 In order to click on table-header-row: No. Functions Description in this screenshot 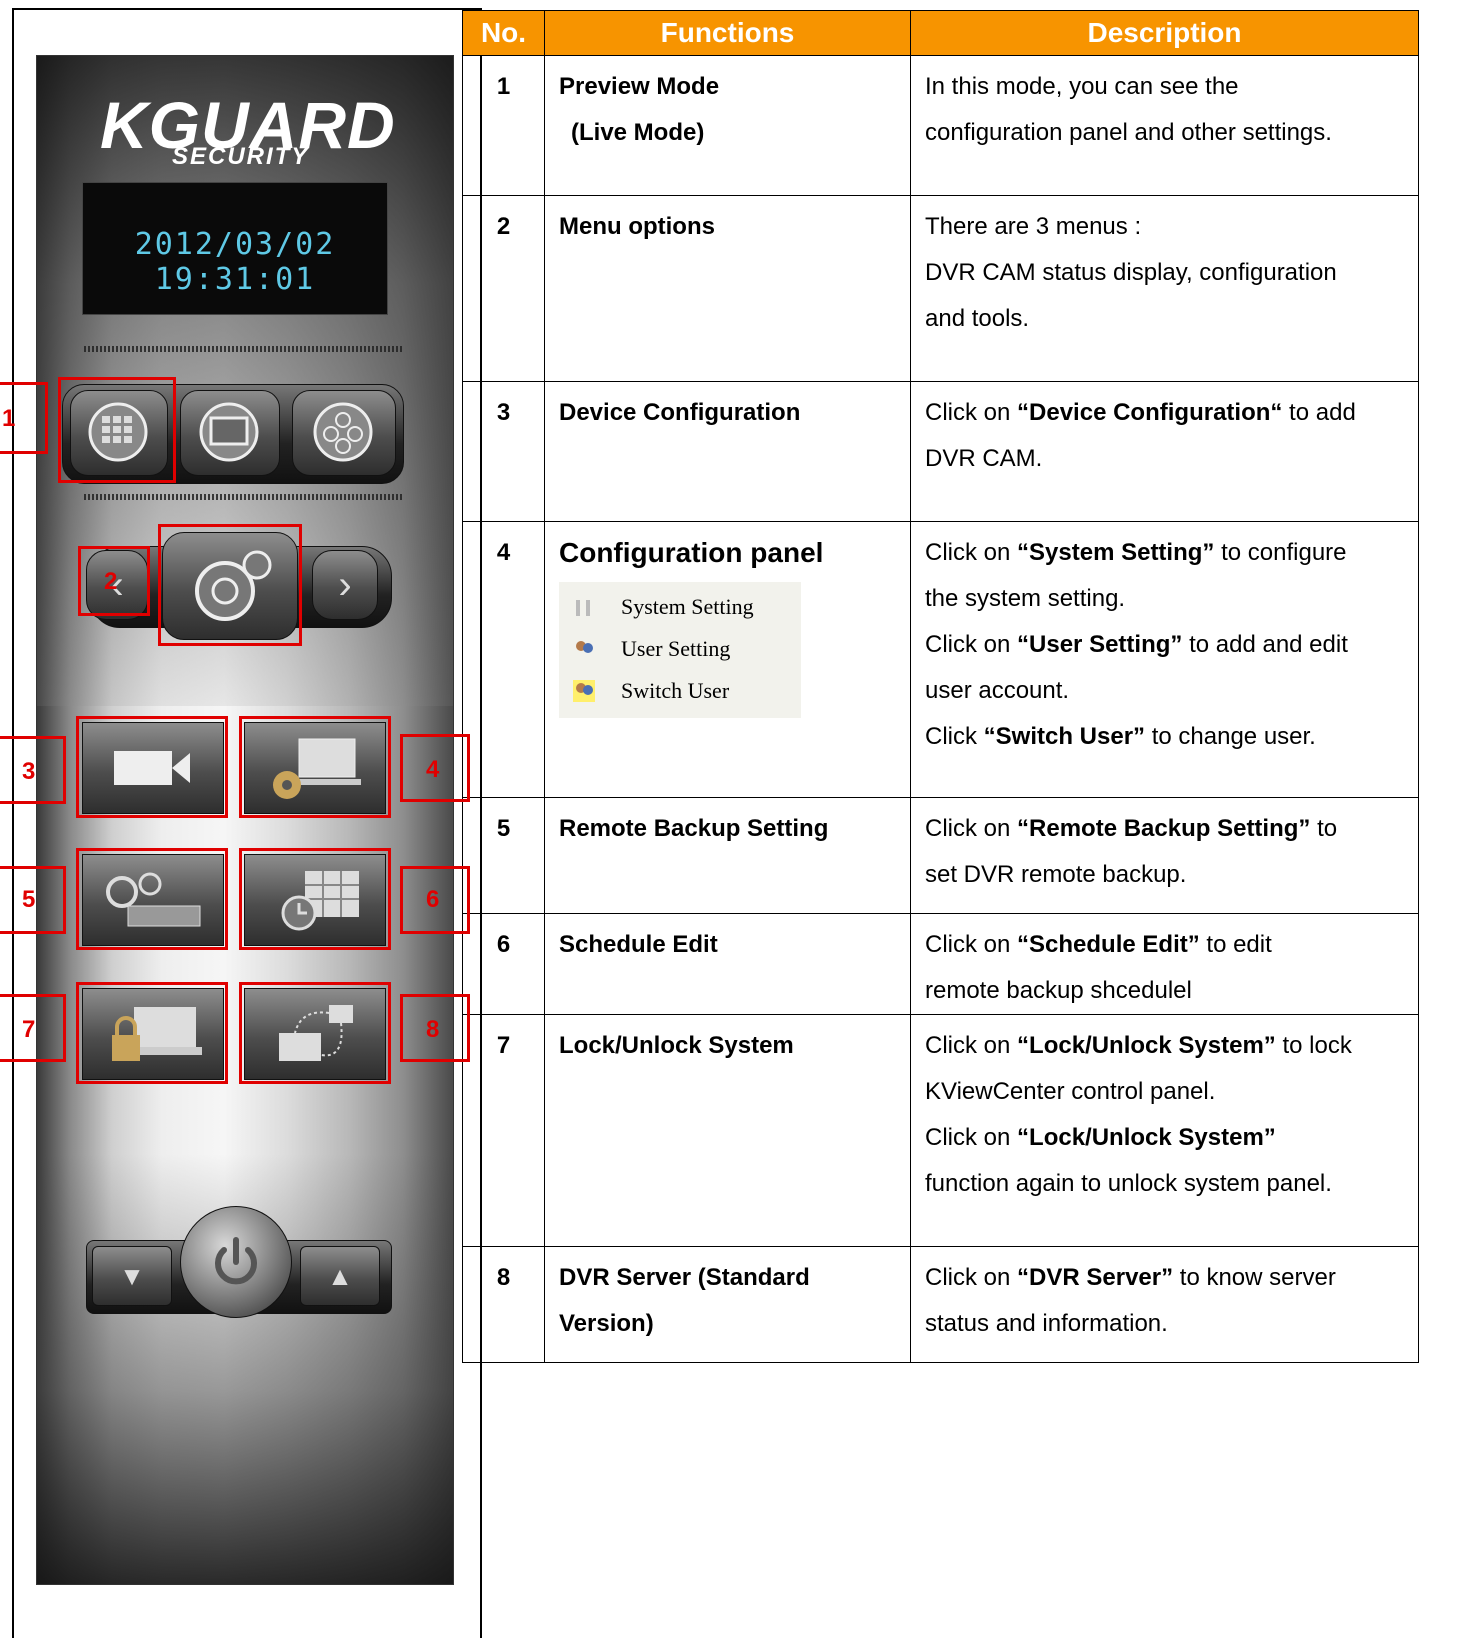, I will do `click(940, 33)`.